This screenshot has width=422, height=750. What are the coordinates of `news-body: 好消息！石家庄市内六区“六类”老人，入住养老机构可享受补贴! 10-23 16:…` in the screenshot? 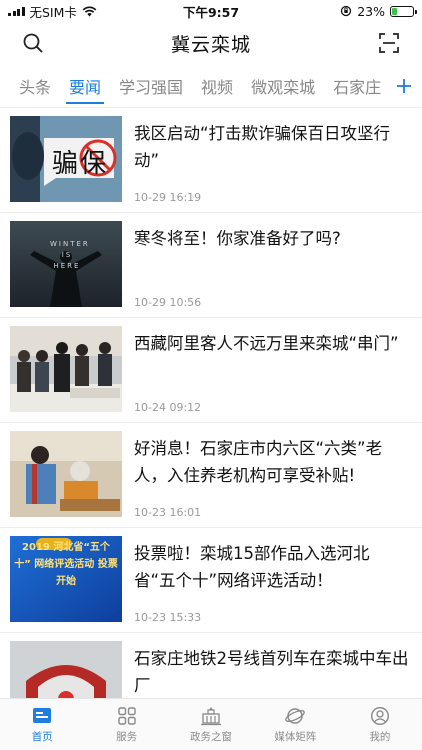 It's located at (272, 479).